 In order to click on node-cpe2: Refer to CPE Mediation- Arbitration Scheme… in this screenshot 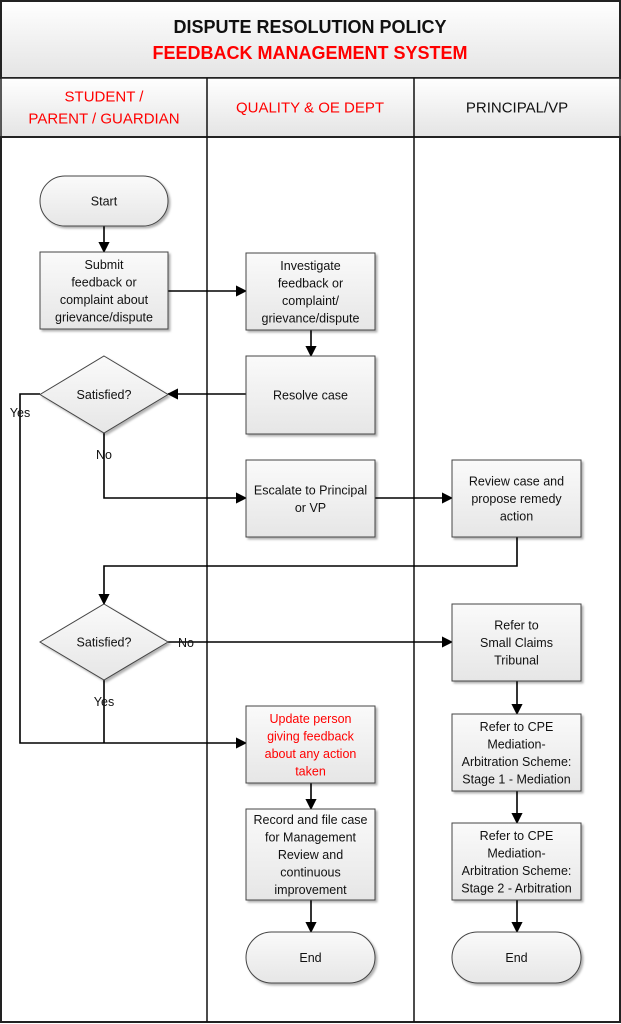, I will do `click(516, 861)`.